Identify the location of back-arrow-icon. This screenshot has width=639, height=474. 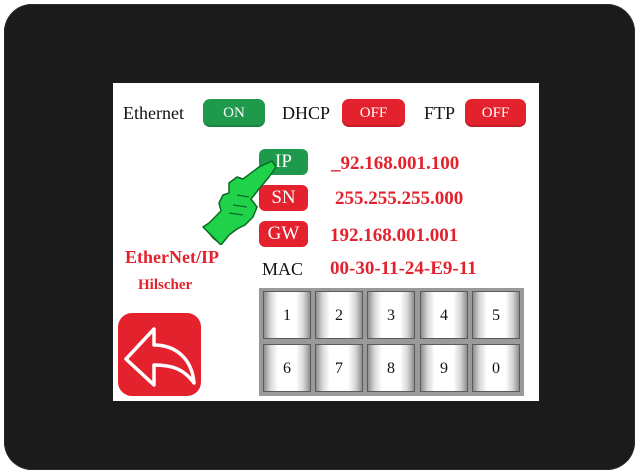
(160, 357).